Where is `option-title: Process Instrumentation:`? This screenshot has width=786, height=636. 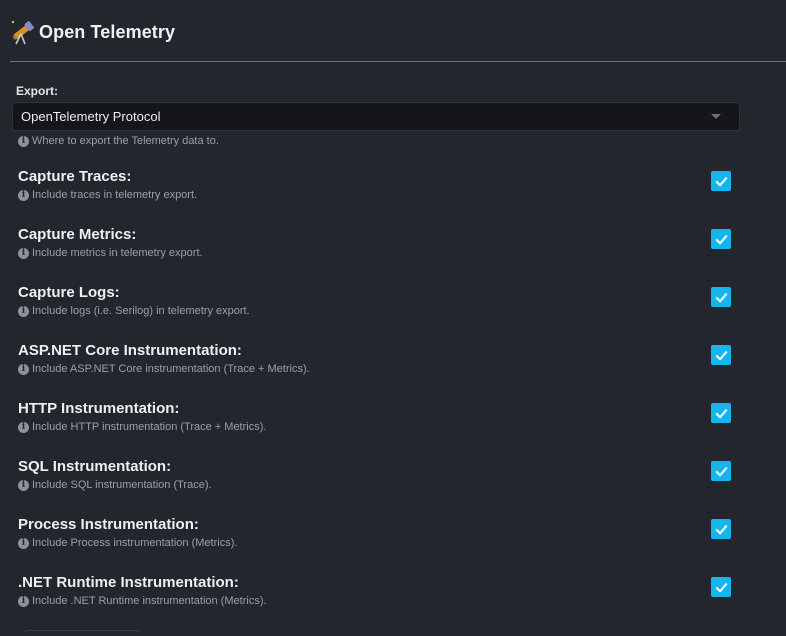 option-title: Process Instrumentation: is located at coordinates (108, 524).